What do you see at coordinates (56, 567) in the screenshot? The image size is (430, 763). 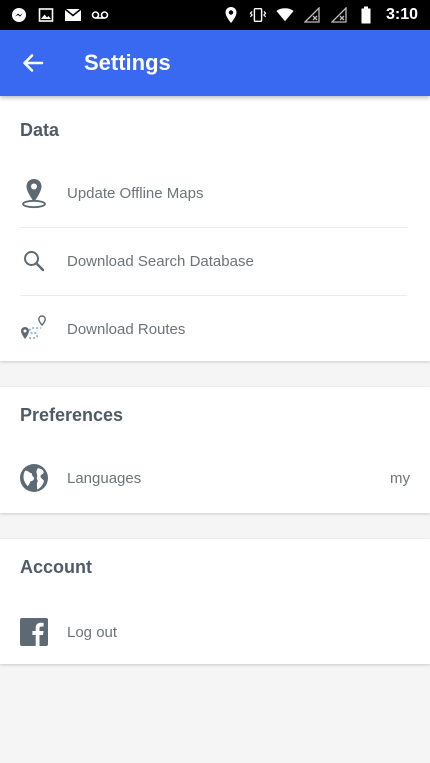 I see `section-header-account: Account` at bounding box center [56, 567].